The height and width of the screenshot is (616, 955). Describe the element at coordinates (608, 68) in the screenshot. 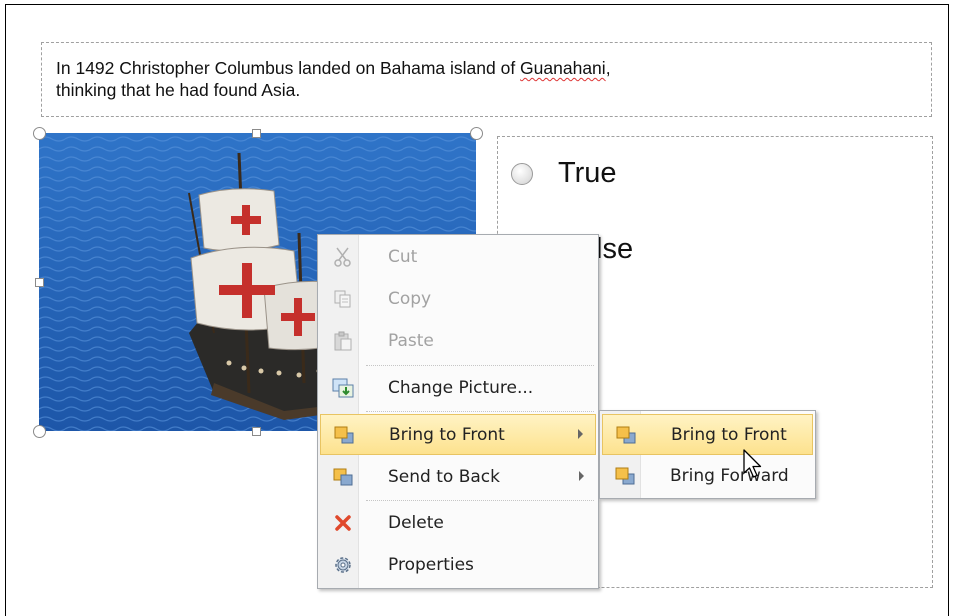

I see `question-comma: ,` at that location.